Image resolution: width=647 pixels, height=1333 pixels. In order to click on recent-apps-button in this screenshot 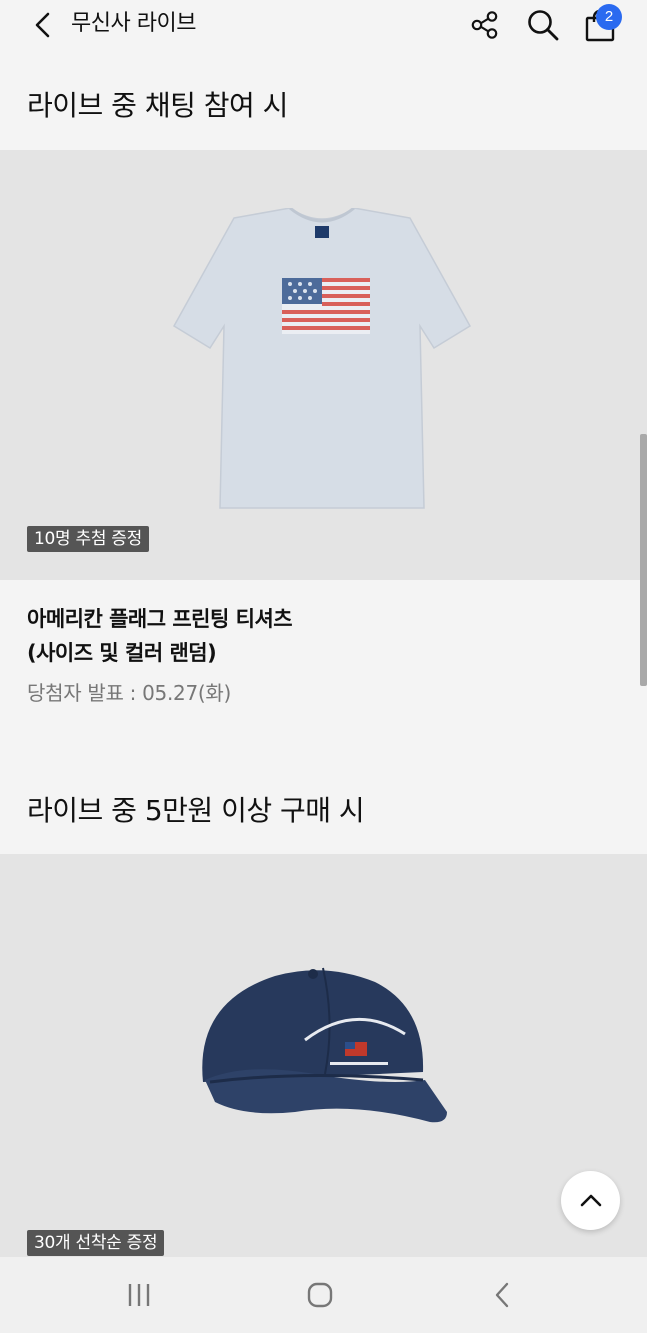, I will do `click(139, 1295)`.